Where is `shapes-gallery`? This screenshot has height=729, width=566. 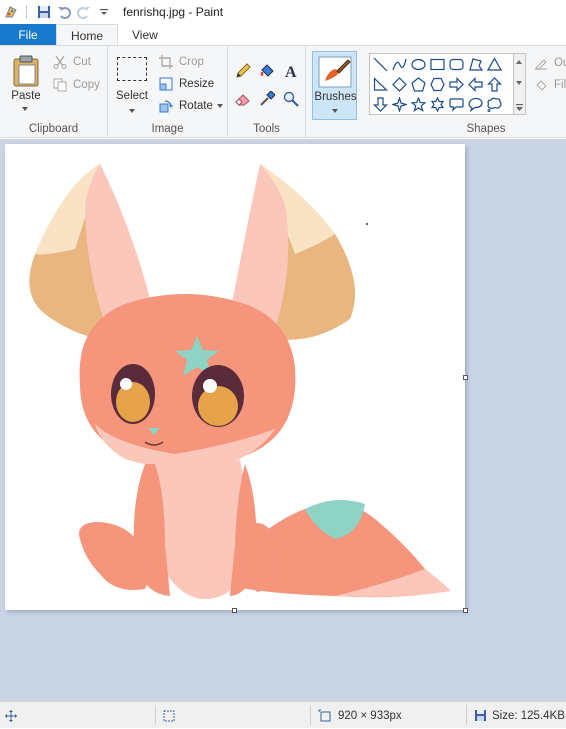
shapes-gallery is located at coordinates (441, 84).